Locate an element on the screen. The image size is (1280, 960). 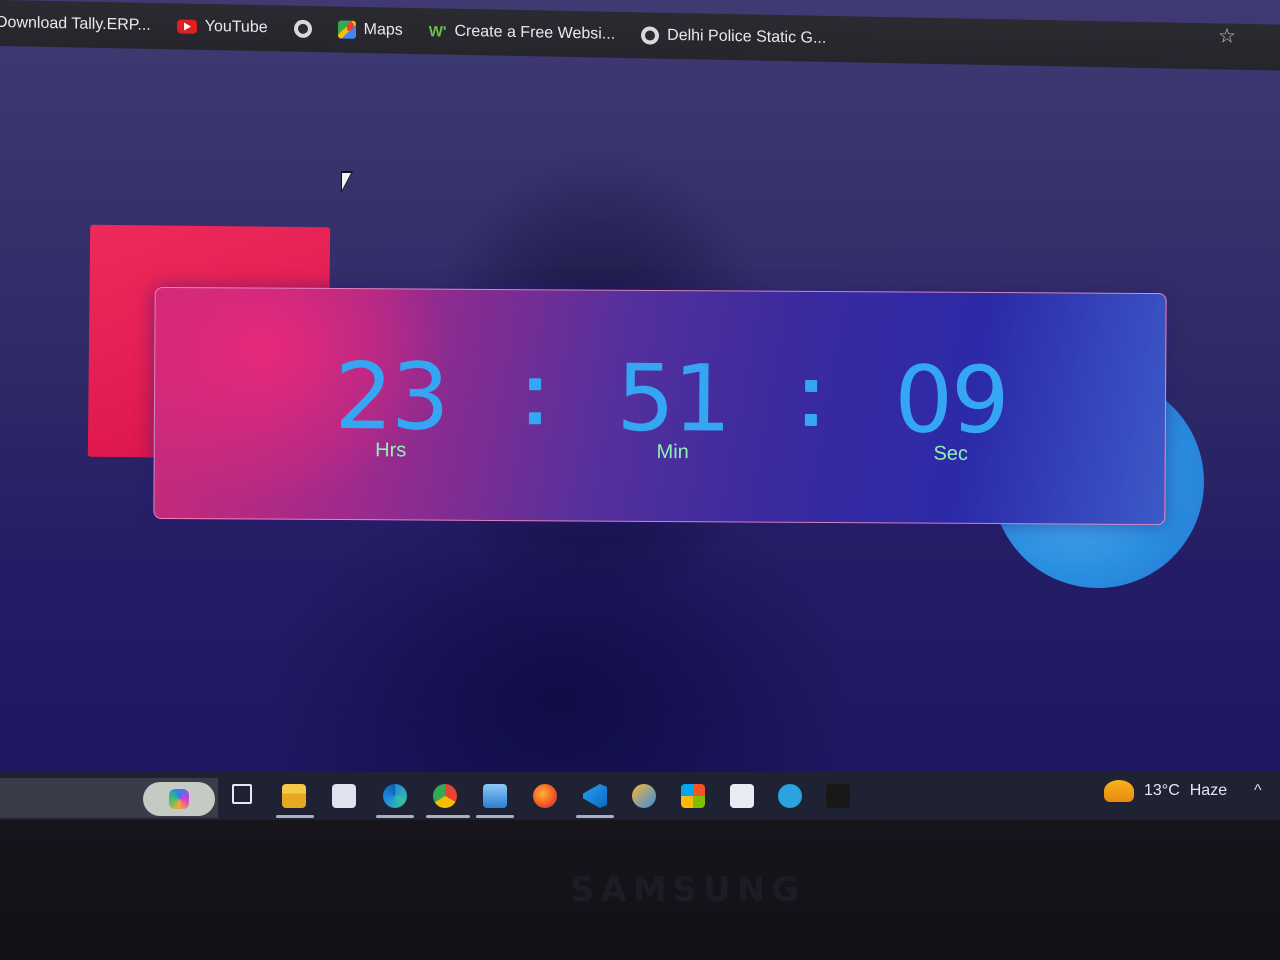
wix-icon: W' is located at coordinates (437, 31).